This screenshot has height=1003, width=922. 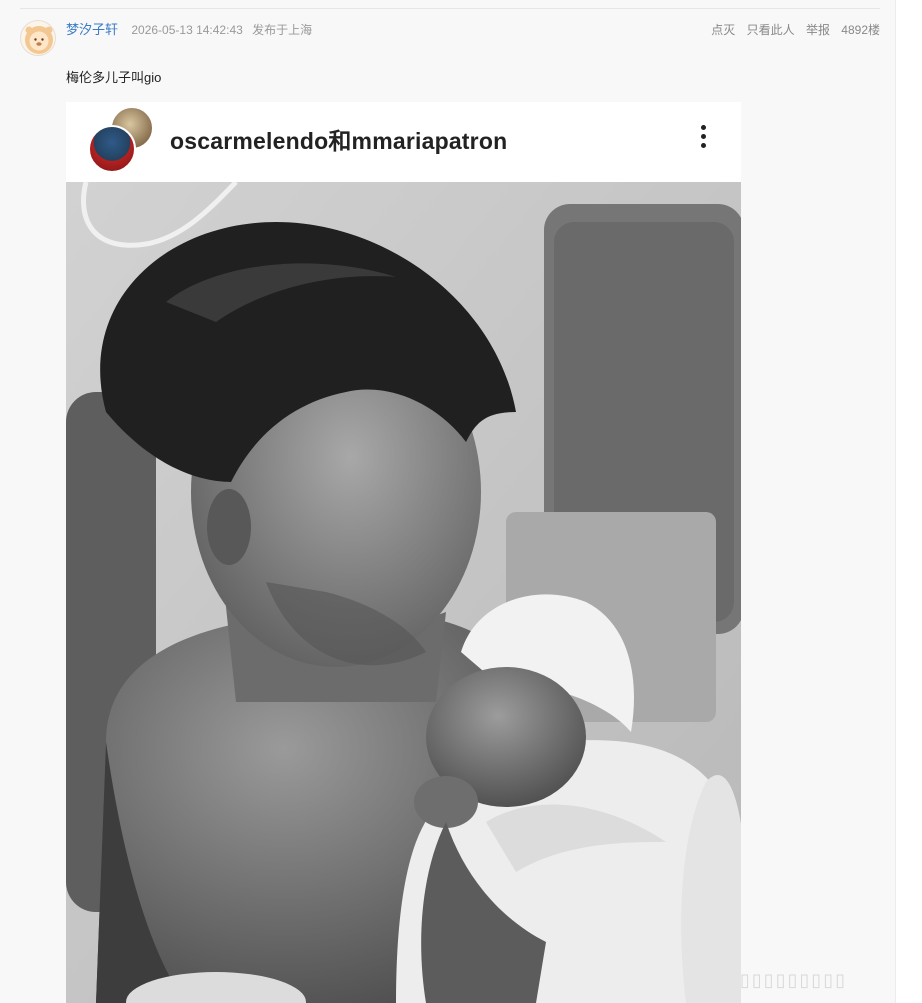 What do you see at coordinates (794, 980) in the screenshot?
I see `faded-toolbar-icons: ▯▯▯▯▯▯▯▯▯` at bounding box center [794, 980].